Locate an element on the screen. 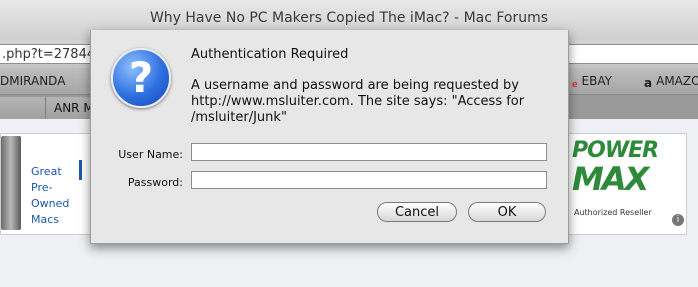 The height and width of the screenshot is (287, 698). bookmark-ebay: e EBAY is located at coordinates (592, 83).